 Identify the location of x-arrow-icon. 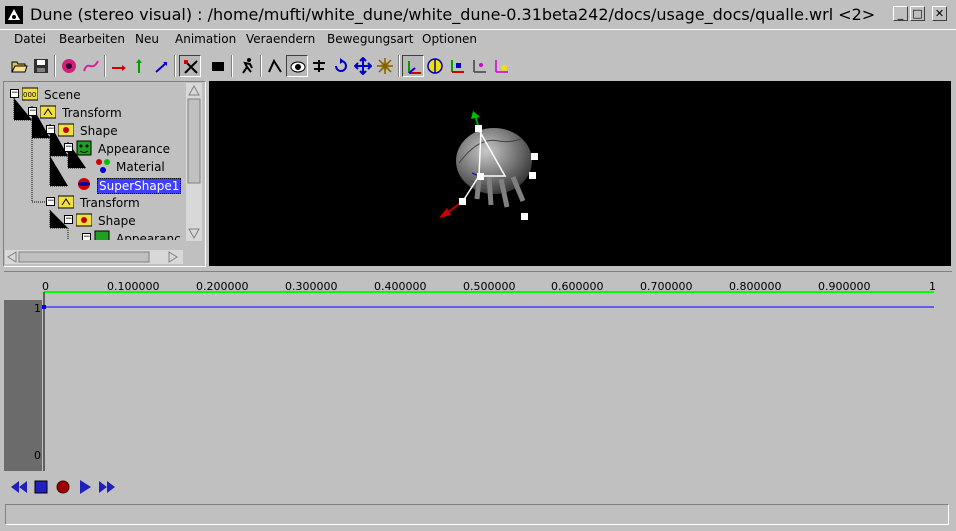
(119, 66).